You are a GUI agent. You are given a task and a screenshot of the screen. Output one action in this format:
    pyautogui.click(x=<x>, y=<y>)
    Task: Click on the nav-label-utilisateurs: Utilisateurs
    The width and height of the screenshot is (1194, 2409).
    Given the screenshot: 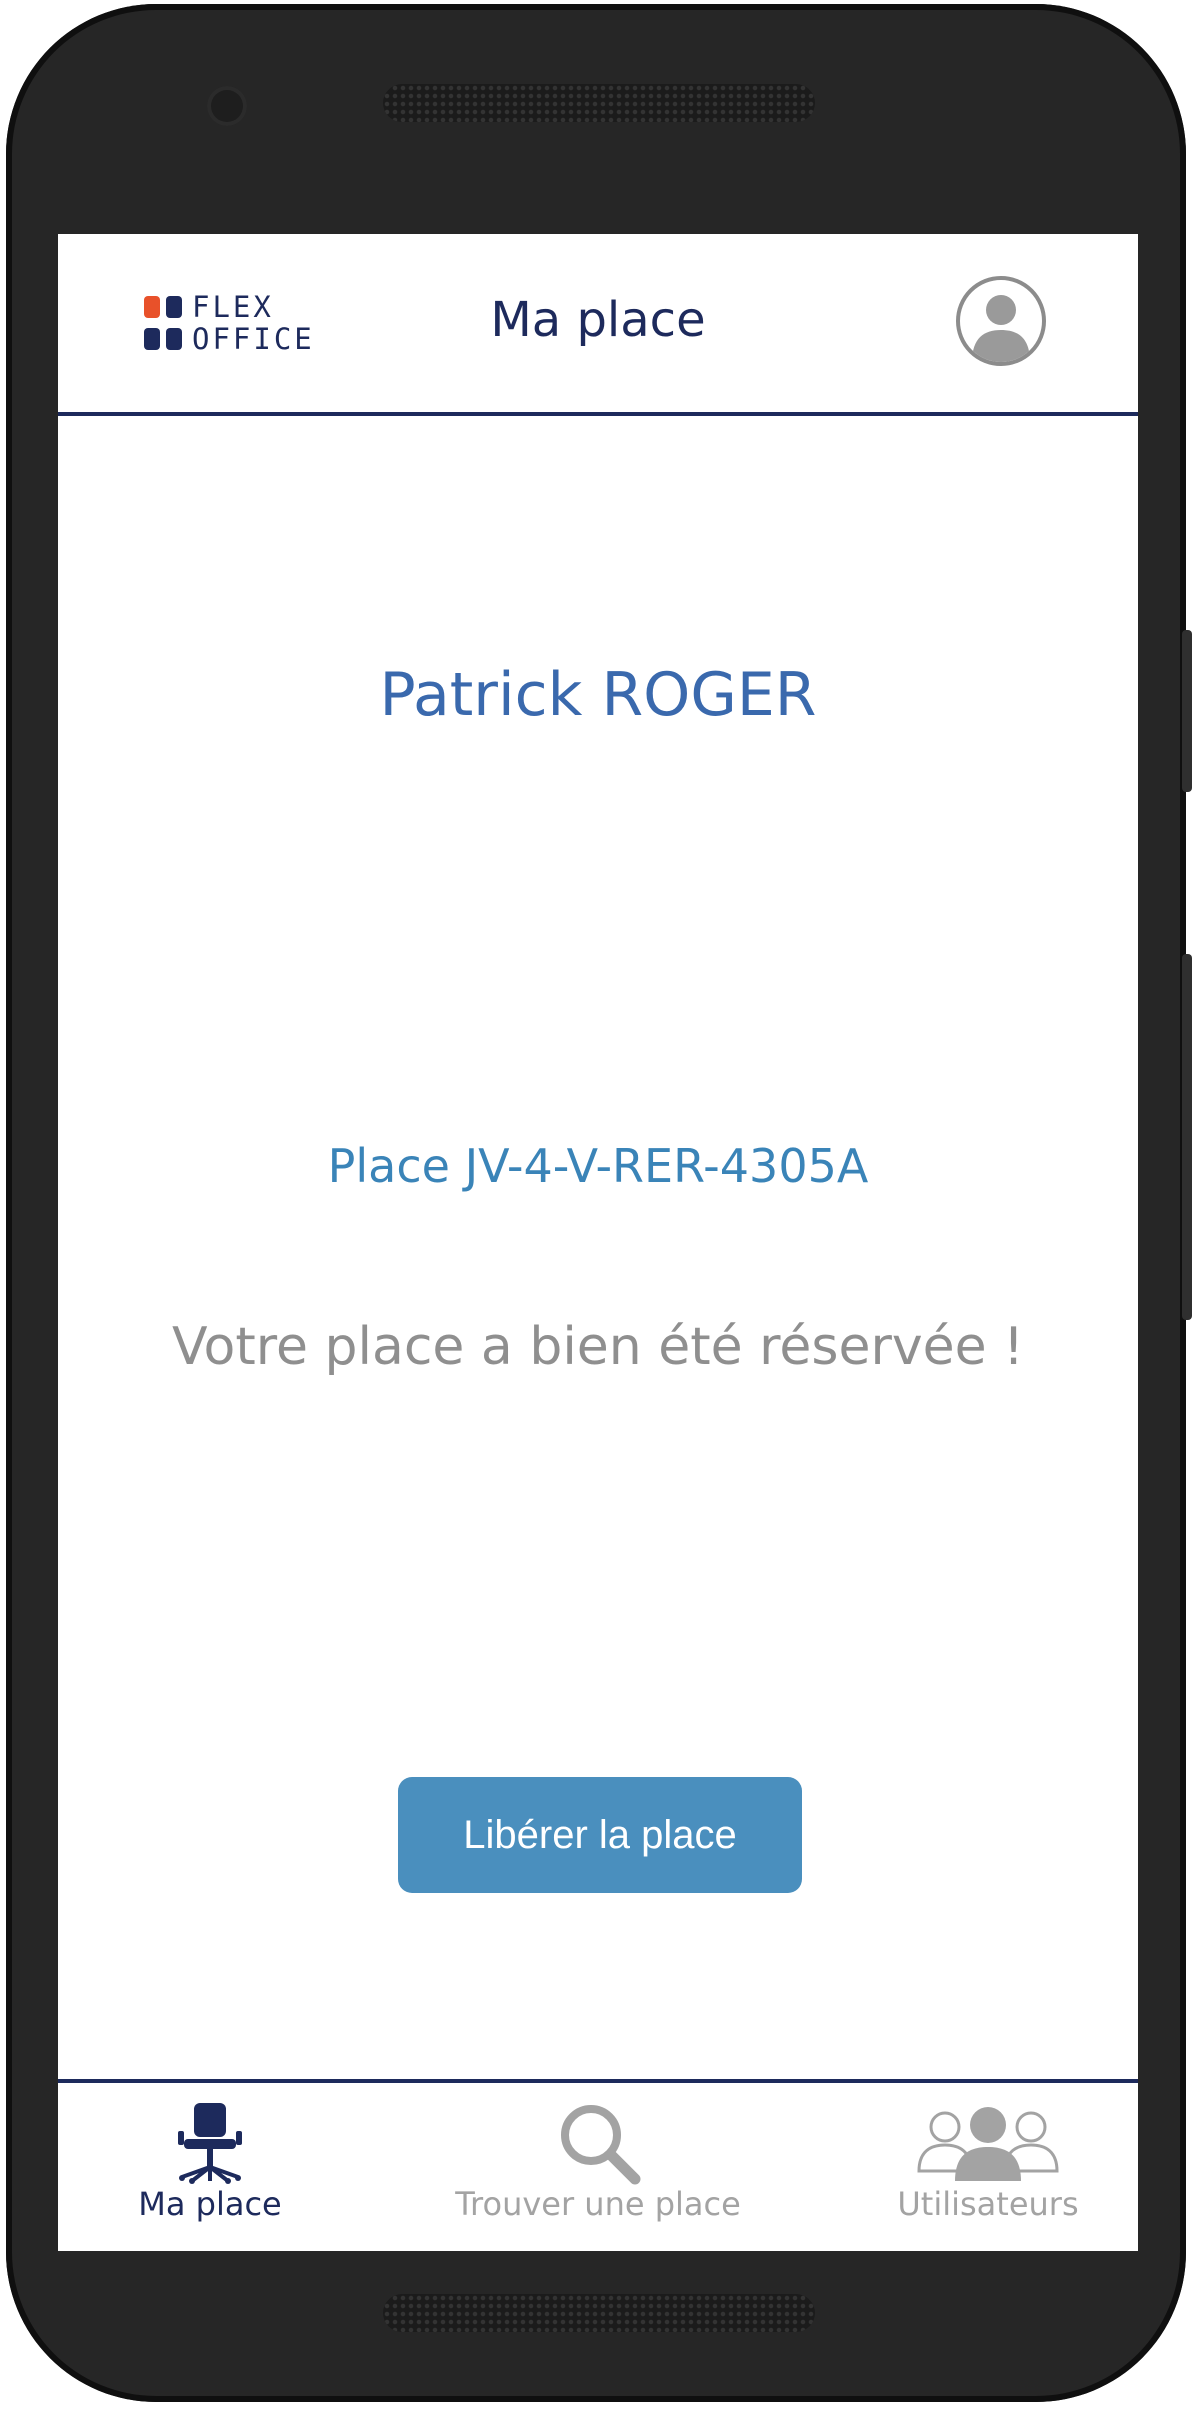 What is the action you would take?
    pyautogui.click(x=988, y=2204)
    